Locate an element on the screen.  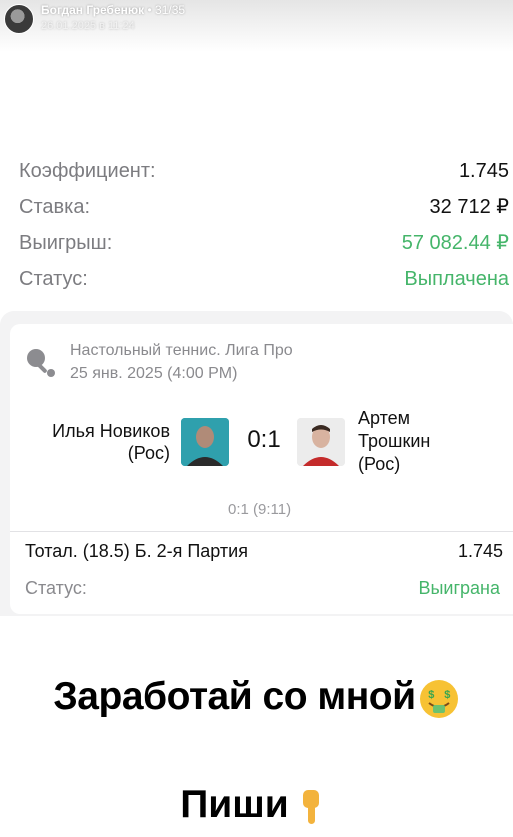
divider is located at coordinates (261, 531).